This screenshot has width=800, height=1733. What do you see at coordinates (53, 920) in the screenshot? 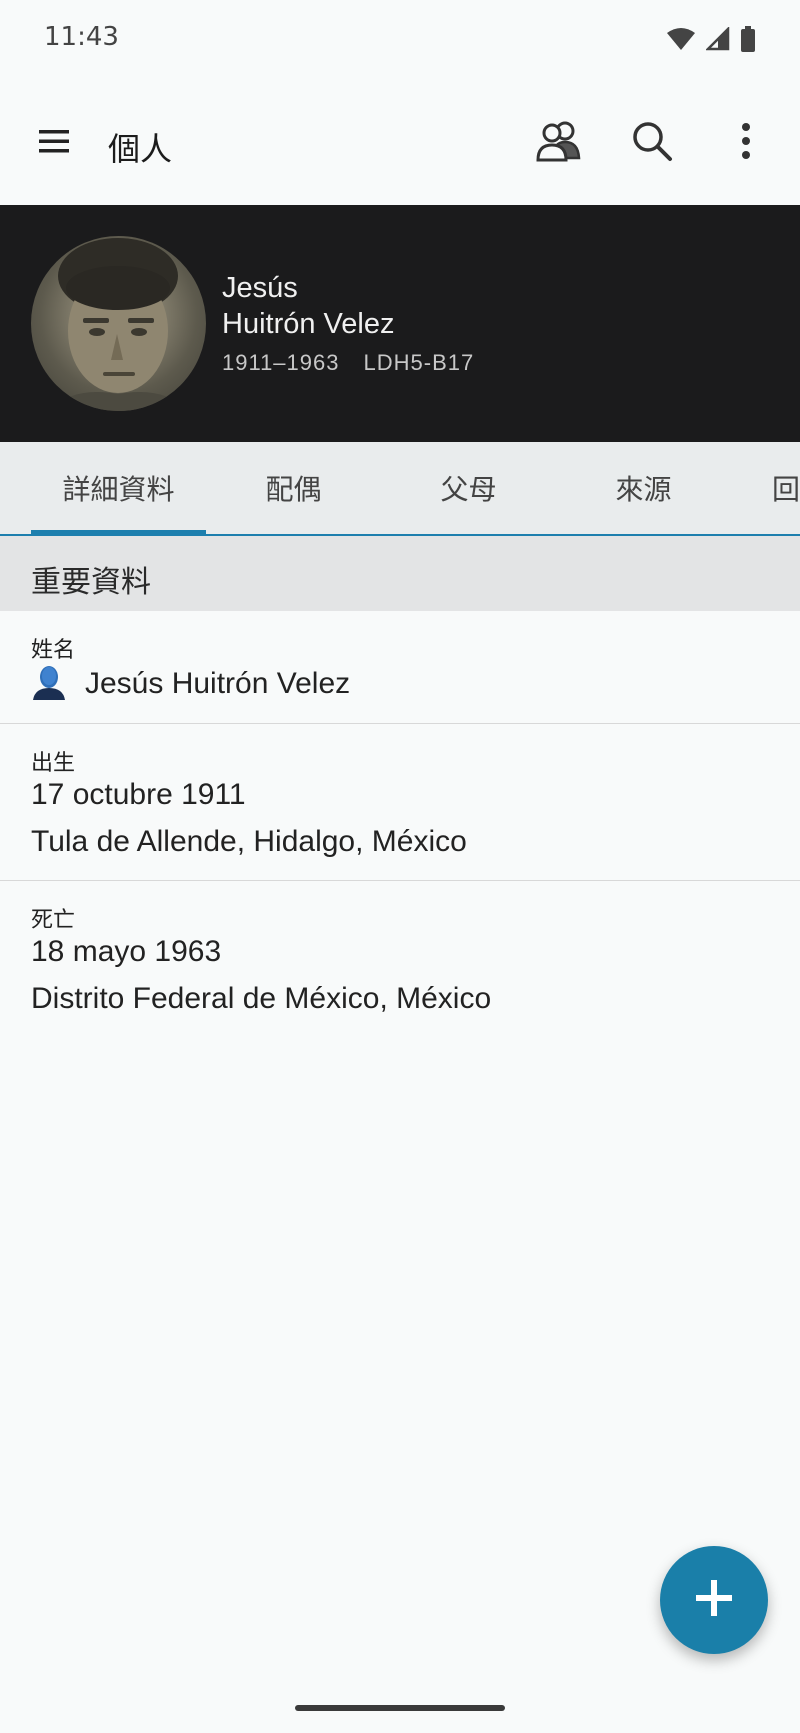
I see `row-label: 死亡` at bounding box center [53, 920].